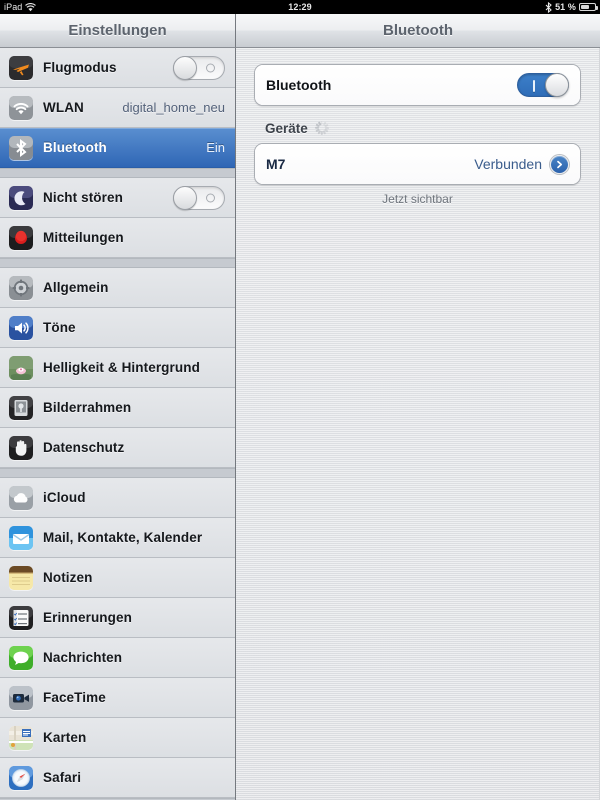  Describe the element at coordinates (123, 537) in the screenshot. I see `sidebar-item-label: Mail, Kontakte, Kalender` at that location.